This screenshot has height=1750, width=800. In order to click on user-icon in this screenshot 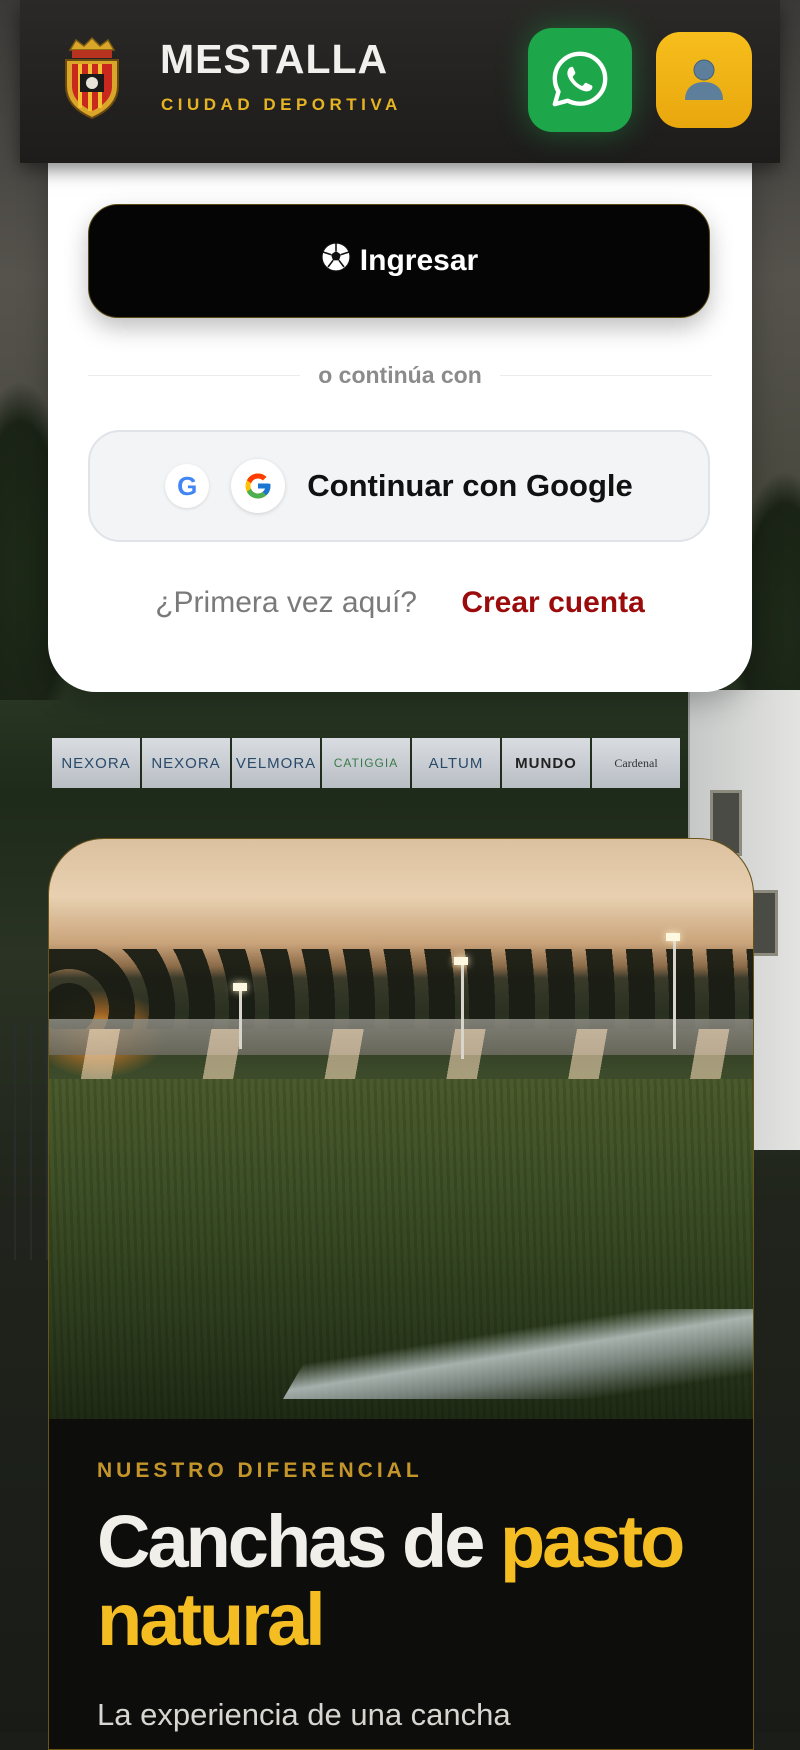, I will do `click(704, 80)`.